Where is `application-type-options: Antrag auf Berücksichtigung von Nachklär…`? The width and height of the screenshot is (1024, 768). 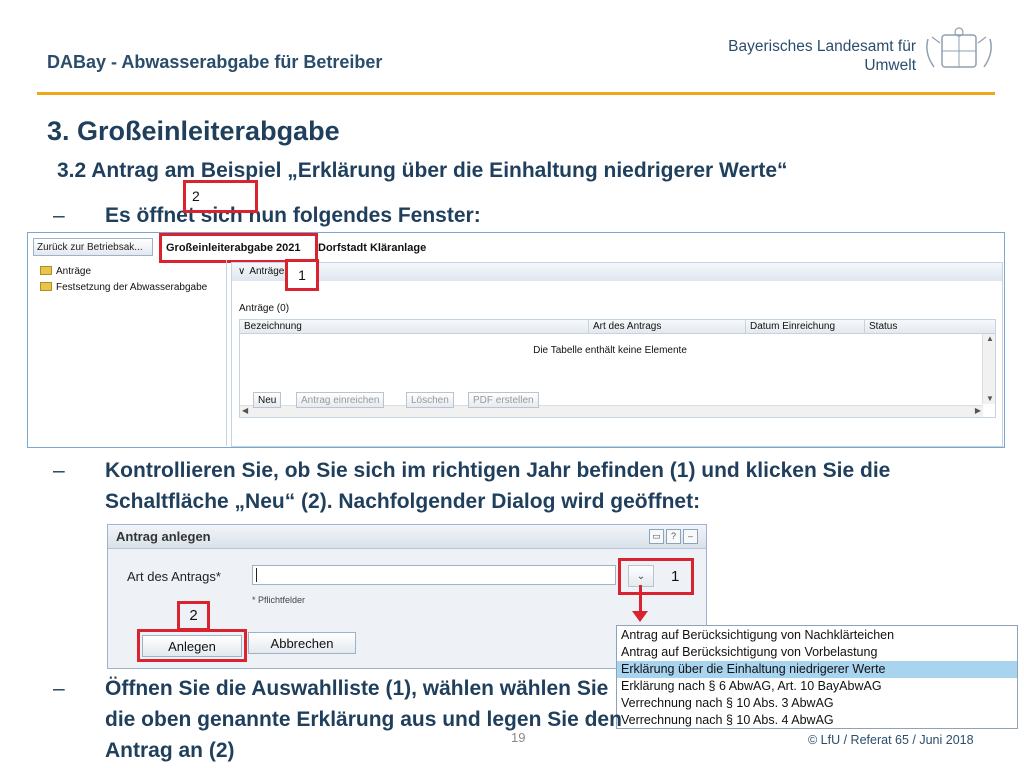 application-type-options: Antrag auf Berücksichtigung von Nachklär… is located at coordinates (817, 677).